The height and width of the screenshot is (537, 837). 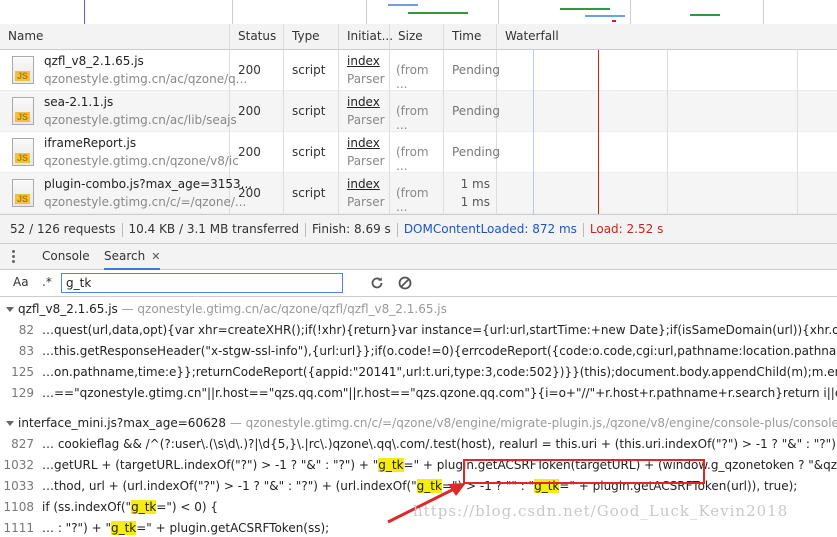 I want to click on request-name: sea-2.1.1.js, so click(x=78, y=102).